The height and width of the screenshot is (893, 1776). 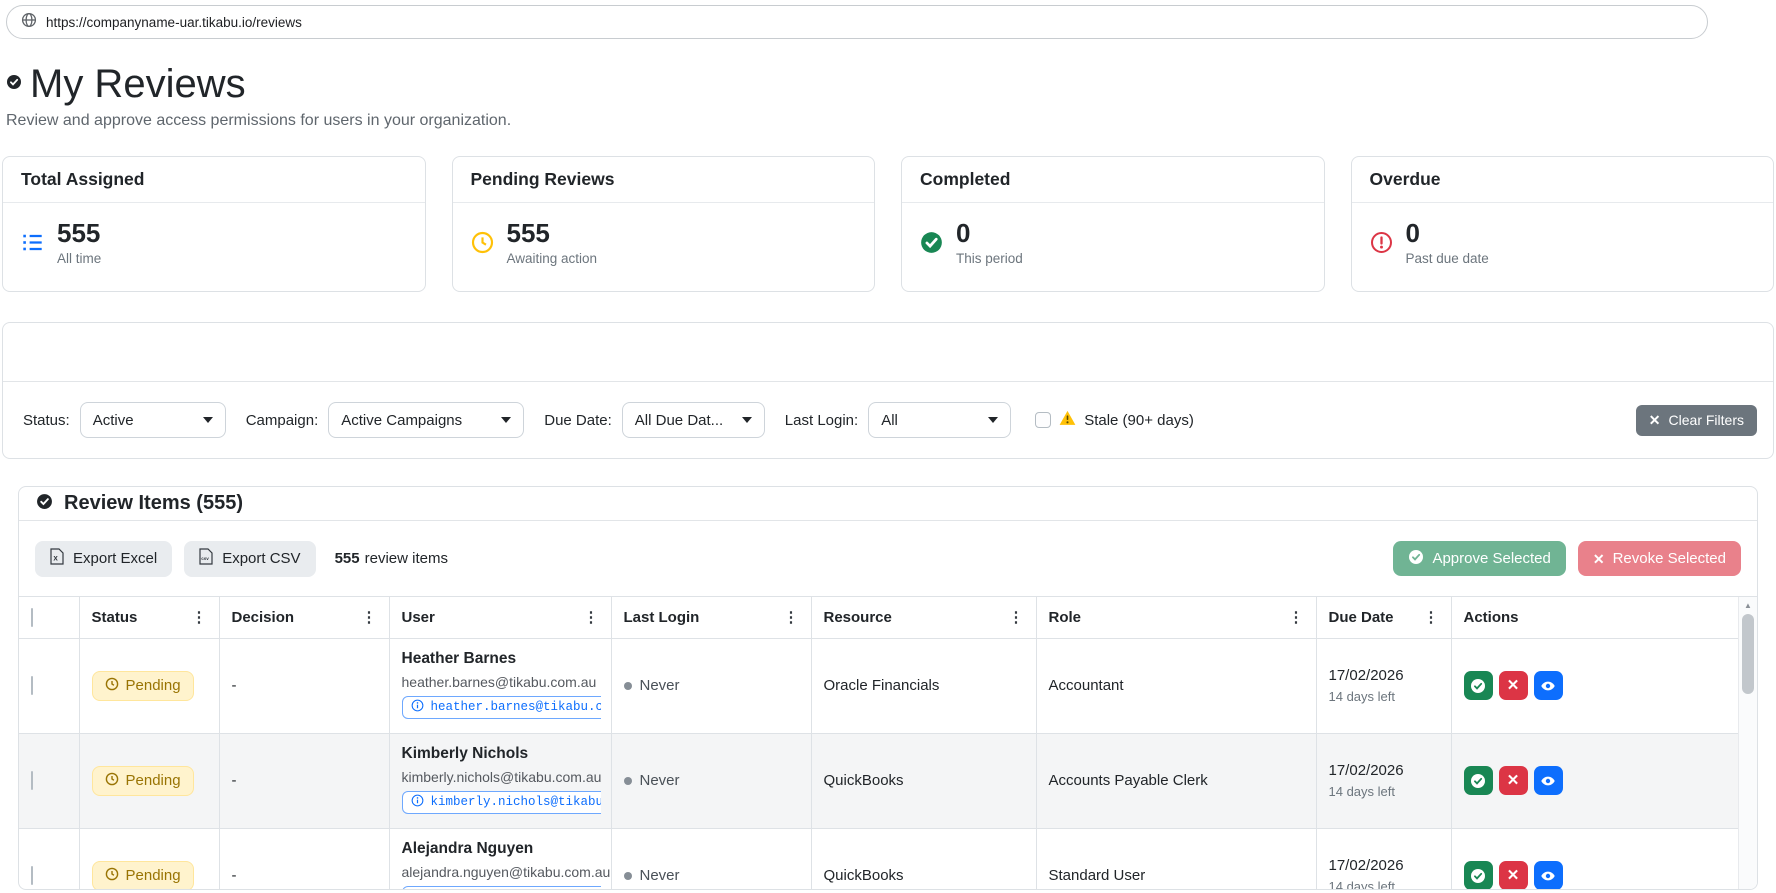 I want to click on revoke-selected-button: ✕ Revoke Selected, so click(x=1659, y=558).